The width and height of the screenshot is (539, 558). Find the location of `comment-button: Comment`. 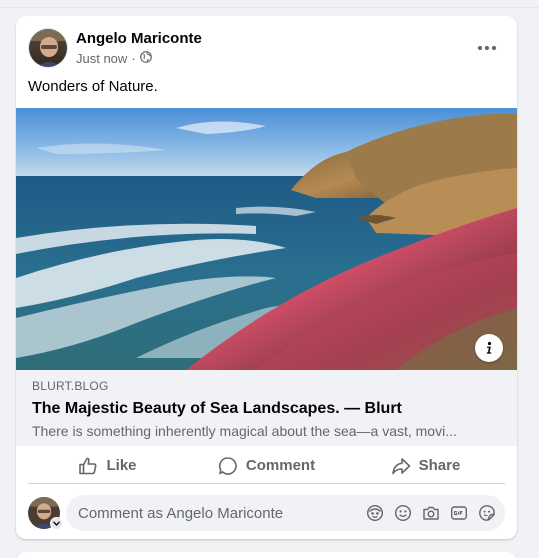

comment-button: Comment is located at coordinates (266, 465).